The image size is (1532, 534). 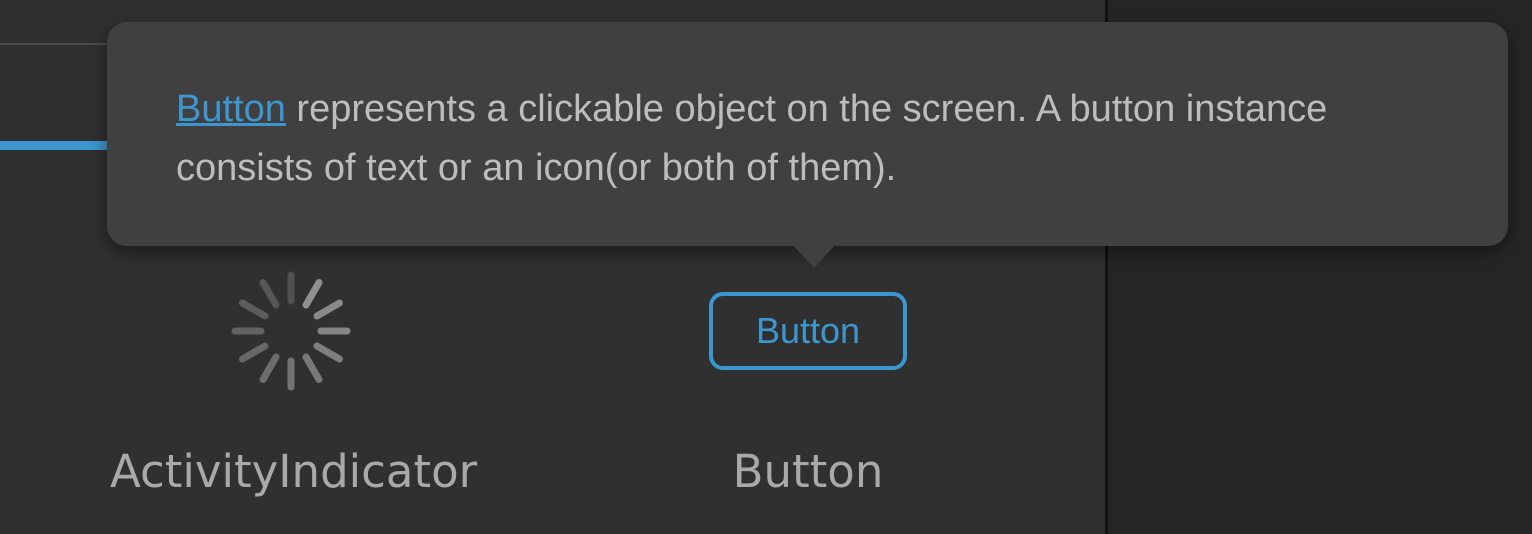 What do you see at coordinates (808, 388) in the screenshot?
I see `component-tile-button: Button Button` at bounding box center [808, 388].